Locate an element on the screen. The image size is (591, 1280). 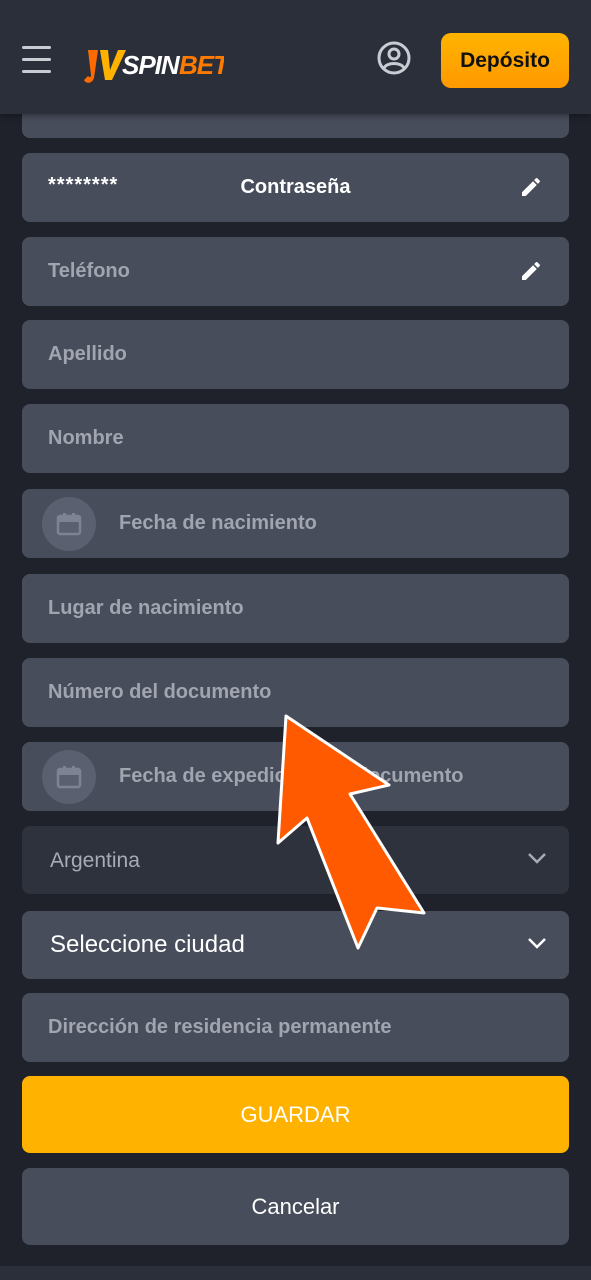
birthdate-placeholder: Fecha de nacimiento is located at coordinates (218, 523).